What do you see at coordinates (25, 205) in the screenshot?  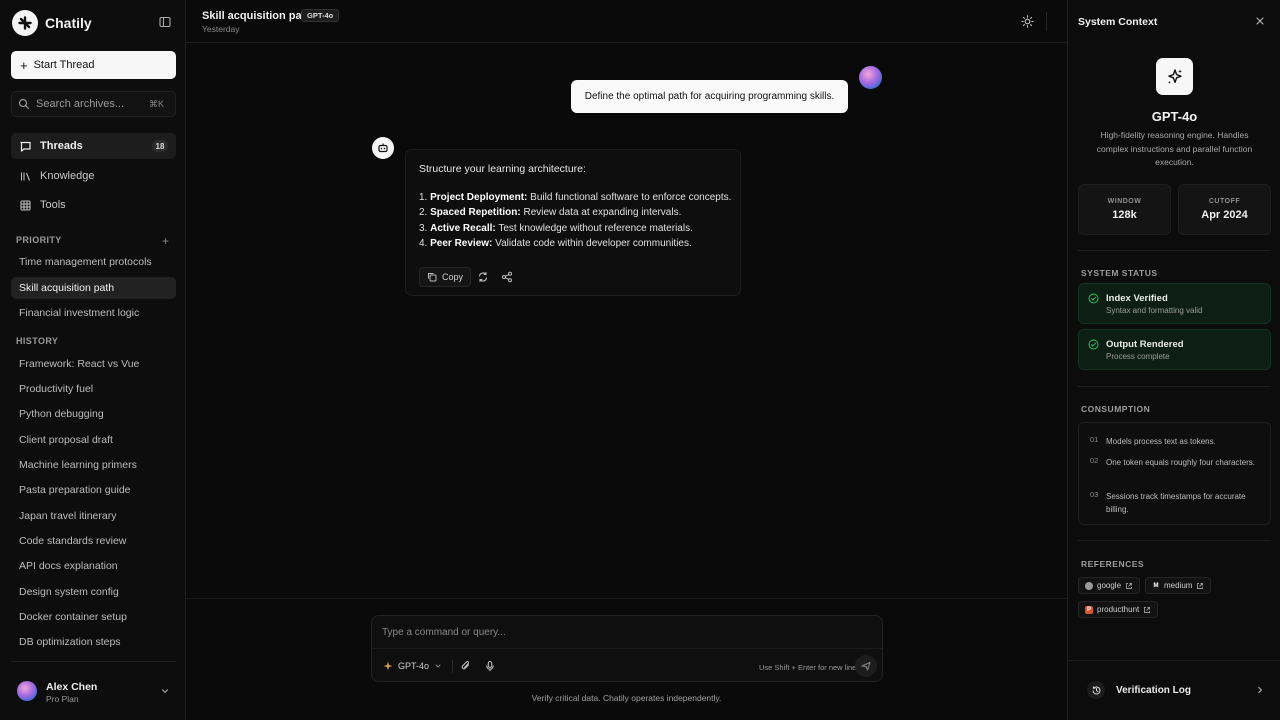 I see `grid-icon` at bounding box center [25, 205].